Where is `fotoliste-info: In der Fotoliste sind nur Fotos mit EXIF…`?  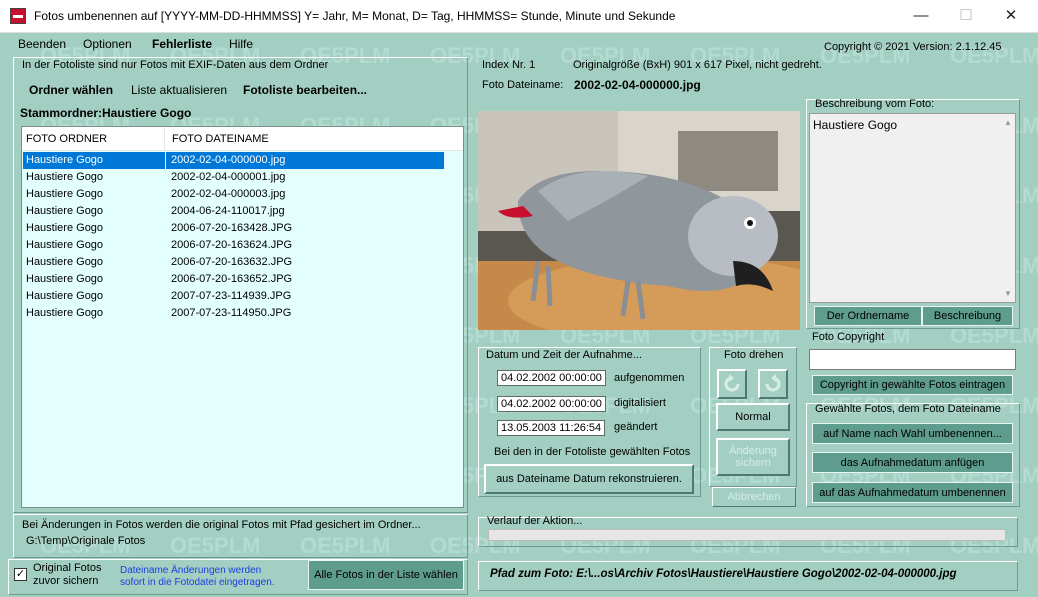 fotoliste-info: In der Fotoliste sind nur Fotos mit EXIF… is located at coordinates (175, 65).